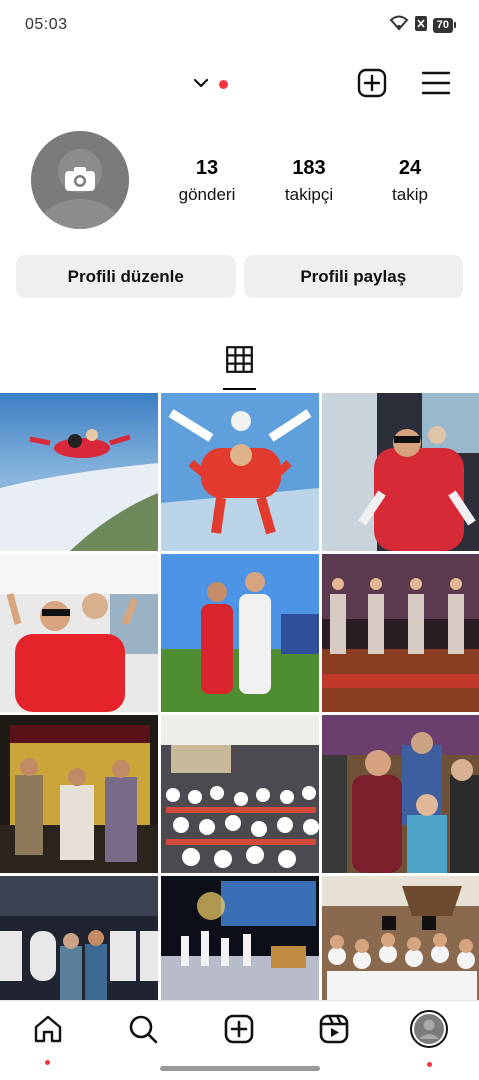 The image size is (479, 1080). Describe the element at coordinates (444, 25) in the screenshot. I see `battery-icon: 70` at that location.